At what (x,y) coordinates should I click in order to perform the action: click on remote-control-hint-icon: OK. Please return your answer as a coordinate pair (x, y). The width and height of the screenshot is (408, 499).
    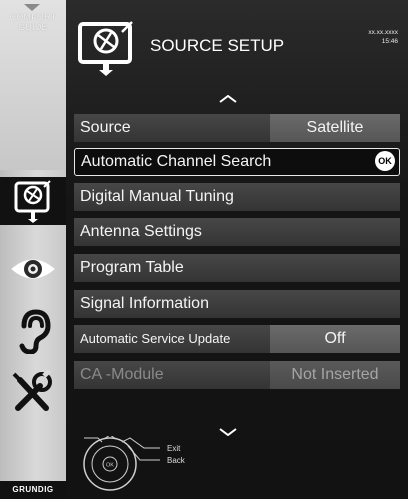
    Looking at the image, I should click on (121, 463).